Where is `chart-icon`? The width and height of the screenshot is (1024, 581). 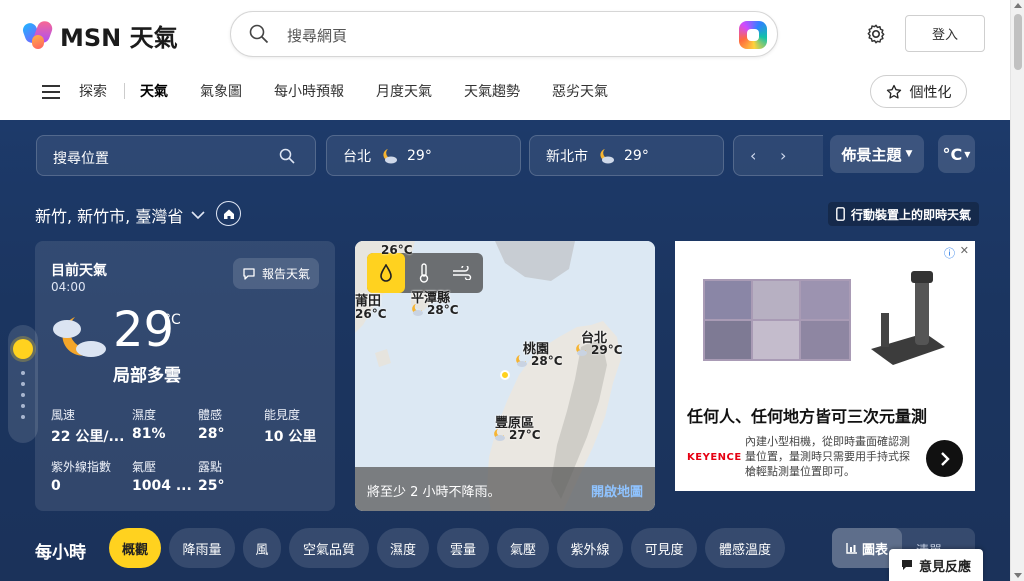
chart-icon is located at coordinates (851, 548).